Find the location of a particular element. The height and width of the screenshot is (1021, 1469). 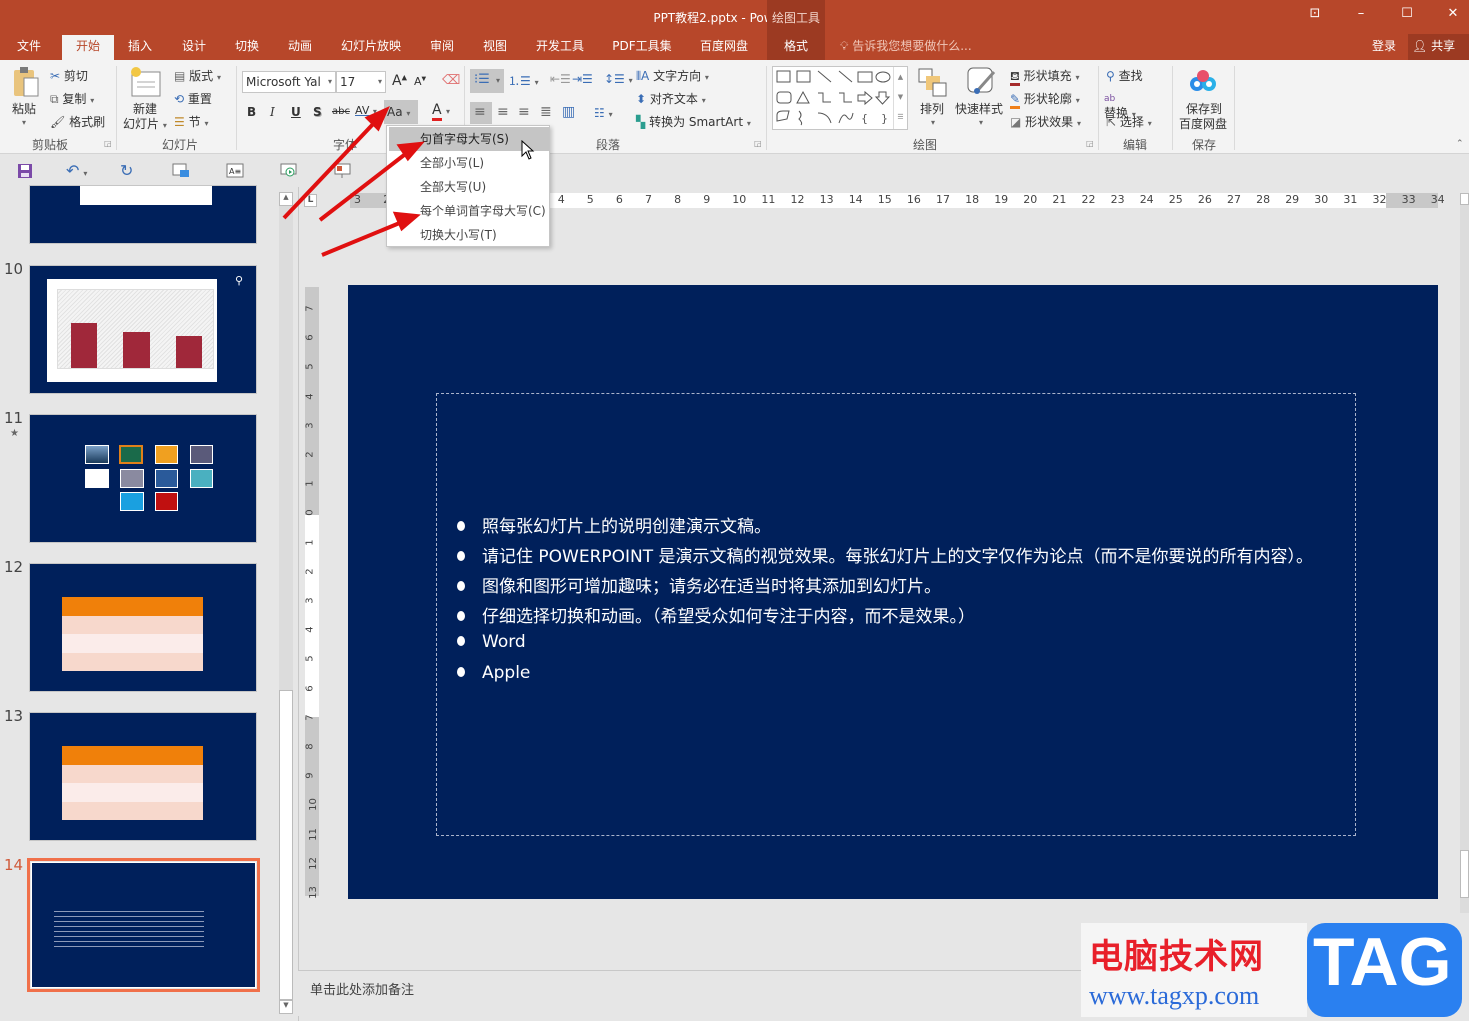

tab-home: 开始 is located at coordinates (88, 47).